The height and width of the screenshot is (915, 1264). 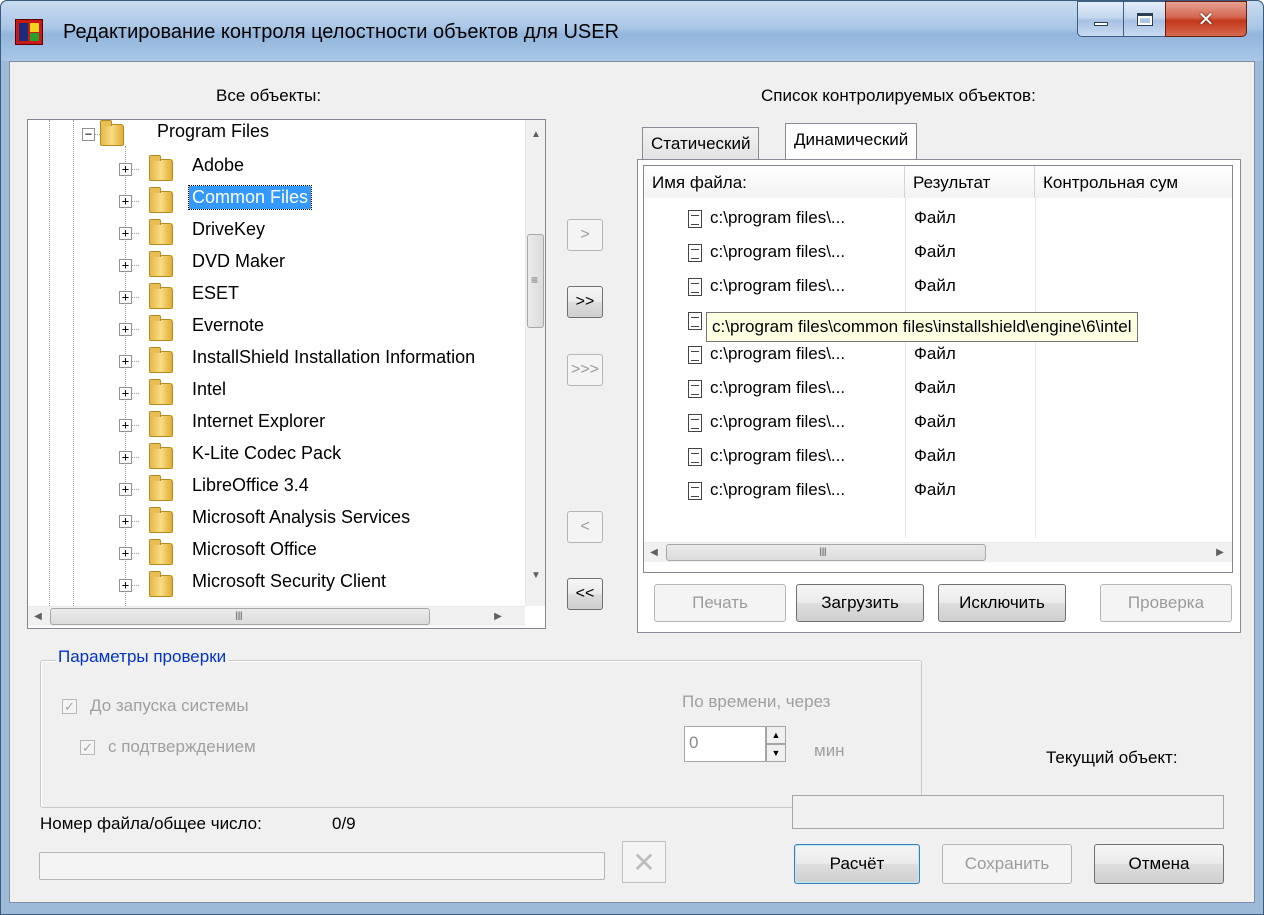 What do you see at coordinates (860, 603) in the screenshot?
I see `load-button: Загрузить` at bounding box center [860, 603].